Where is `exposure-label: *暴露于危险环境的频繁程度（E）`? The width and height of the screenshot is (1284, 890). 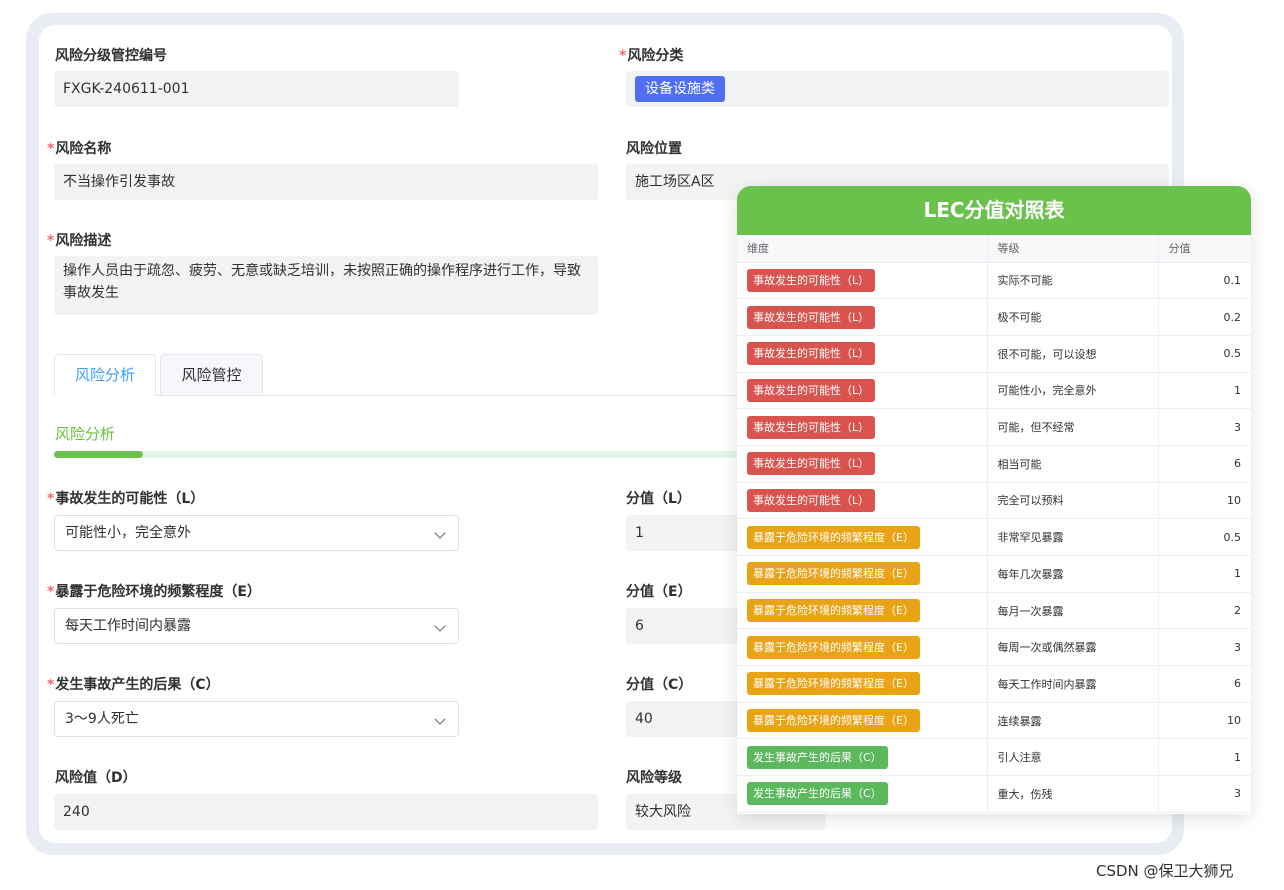 exposure-label: *暴露于危险环境的频繁程度（E） is located at coordinates (154, 591).